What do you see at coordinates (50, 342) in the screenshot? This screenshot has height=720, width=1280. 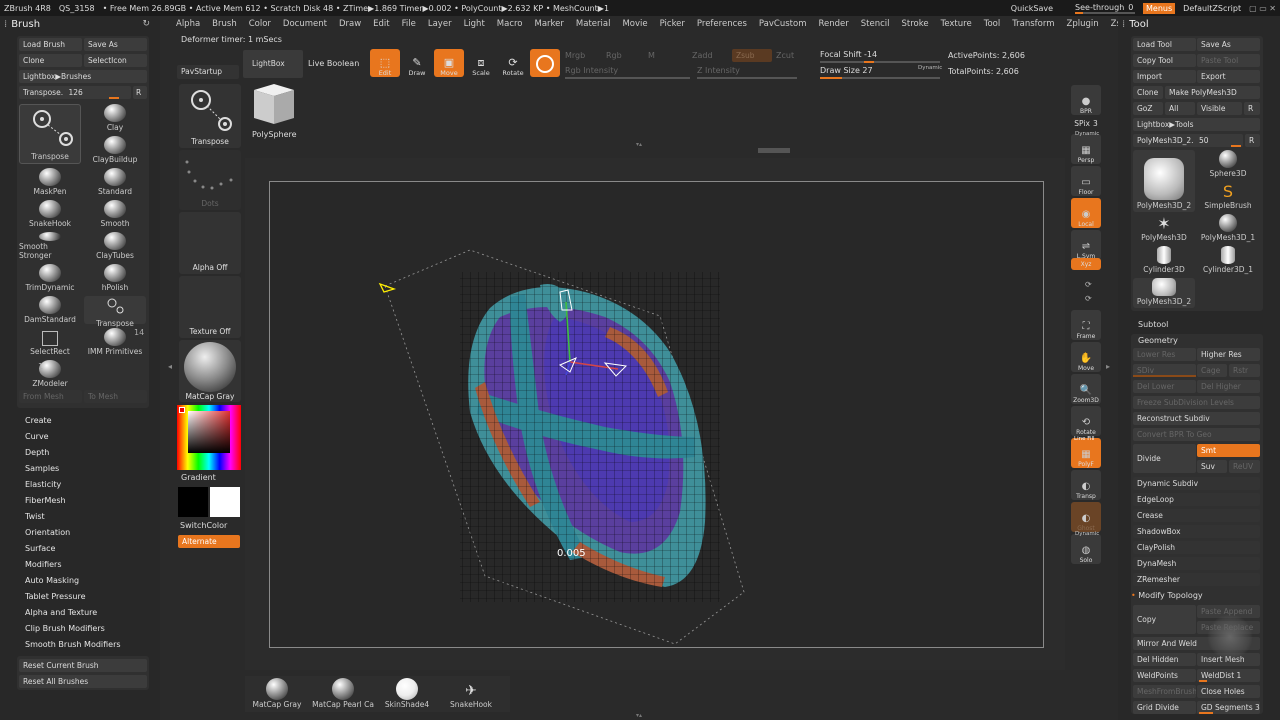 I see `brush-selectrect: SelectRect` at bounding box center [50, 342].